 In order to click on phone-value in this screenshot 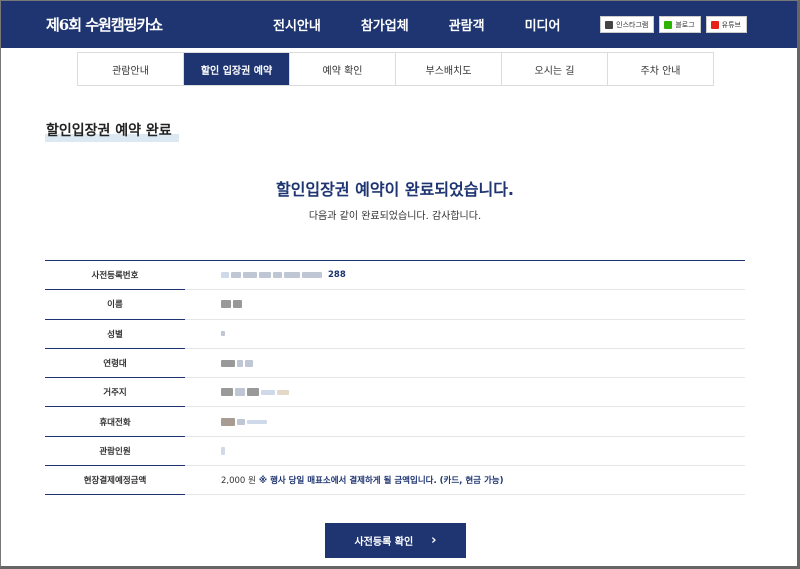, I will do `click(465, 421)`.